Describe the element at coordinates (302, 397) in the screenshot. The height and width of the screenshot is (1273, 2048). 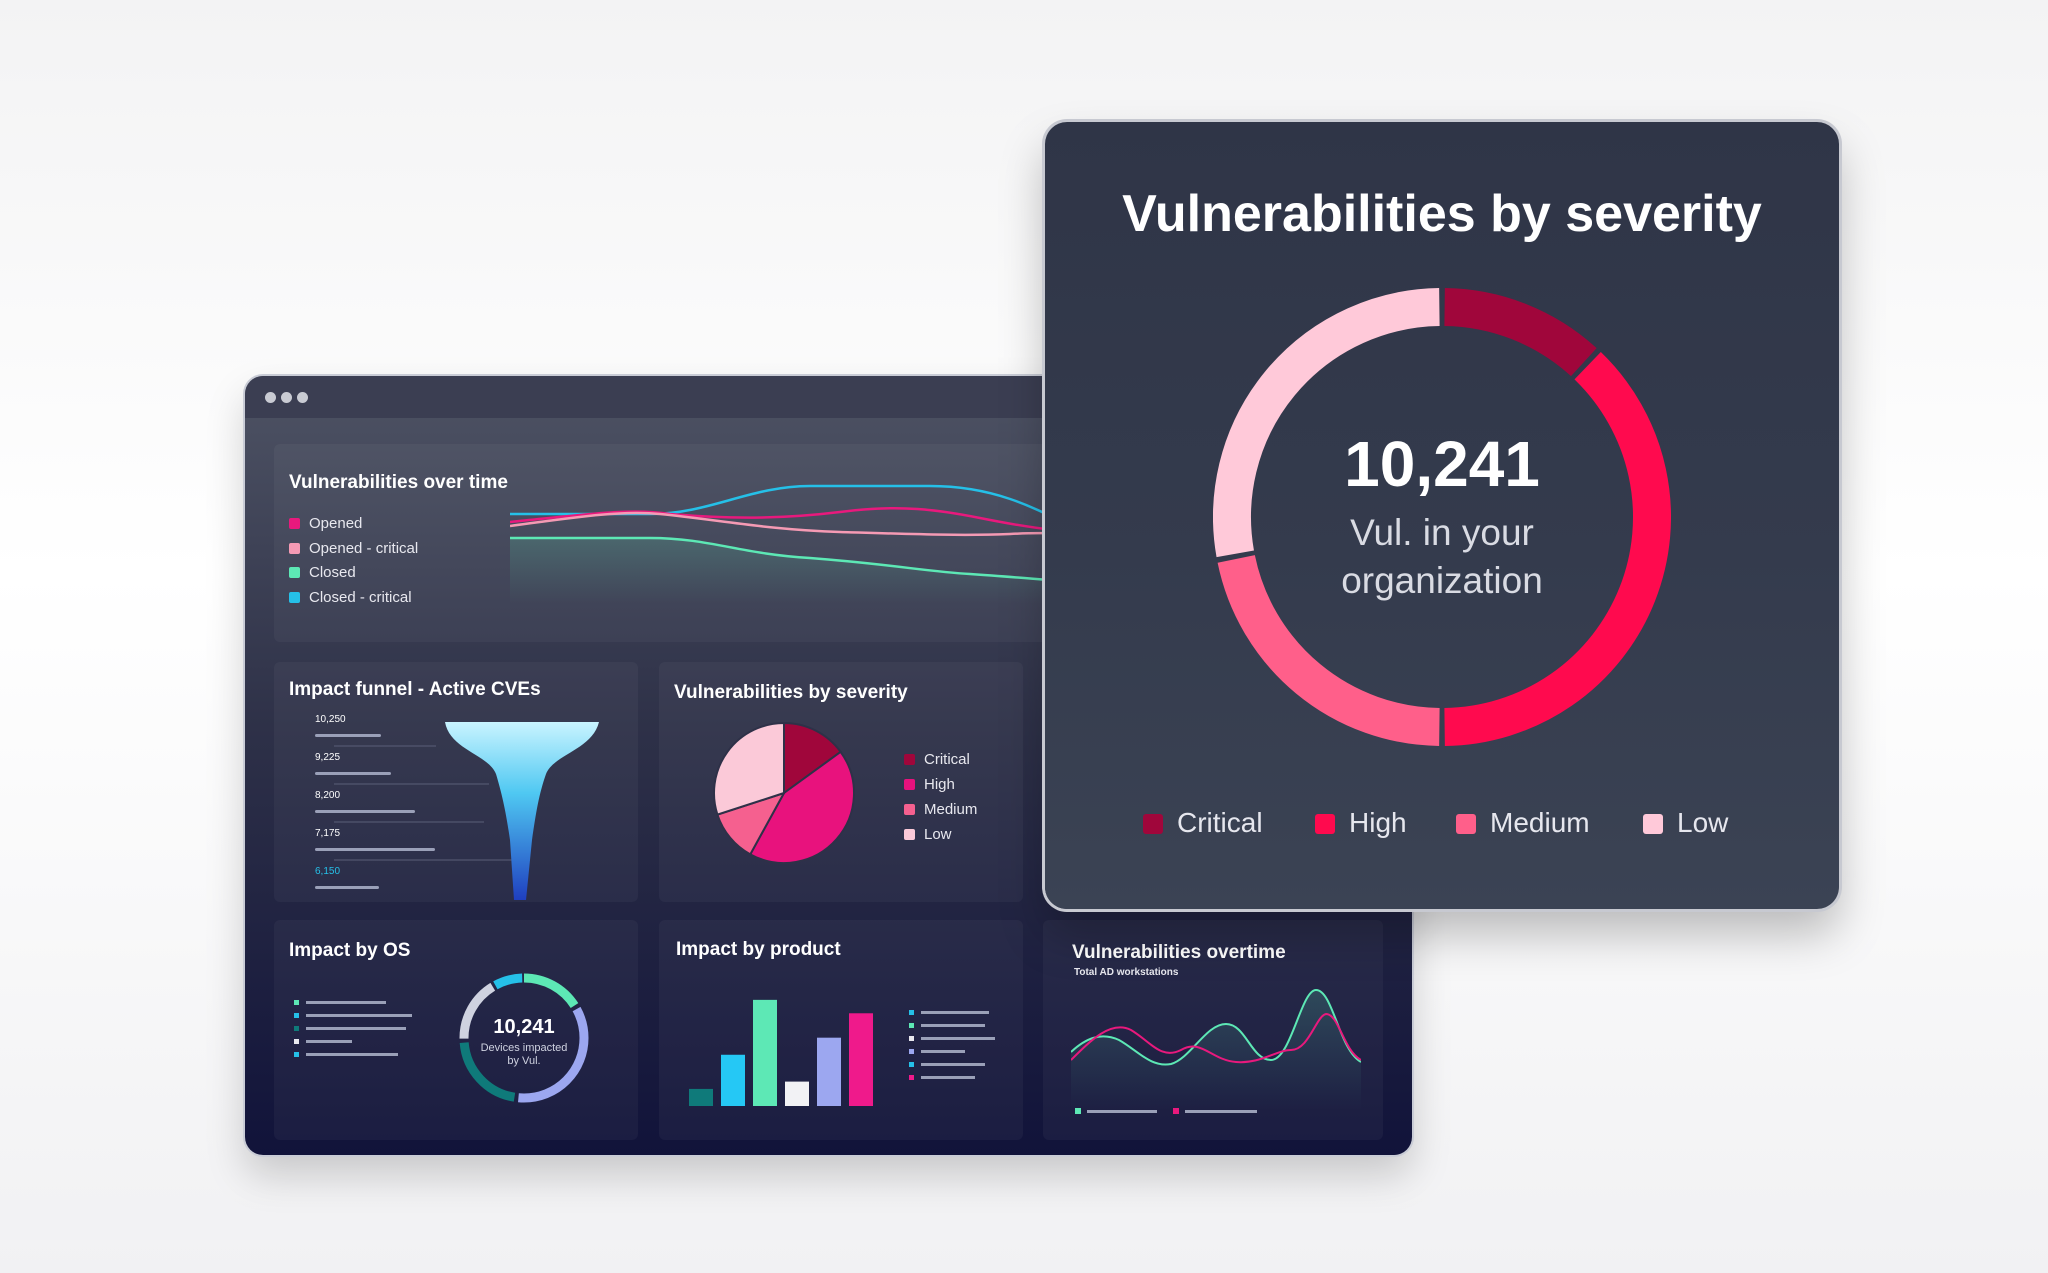
I see `window-maximize-control` at that location.